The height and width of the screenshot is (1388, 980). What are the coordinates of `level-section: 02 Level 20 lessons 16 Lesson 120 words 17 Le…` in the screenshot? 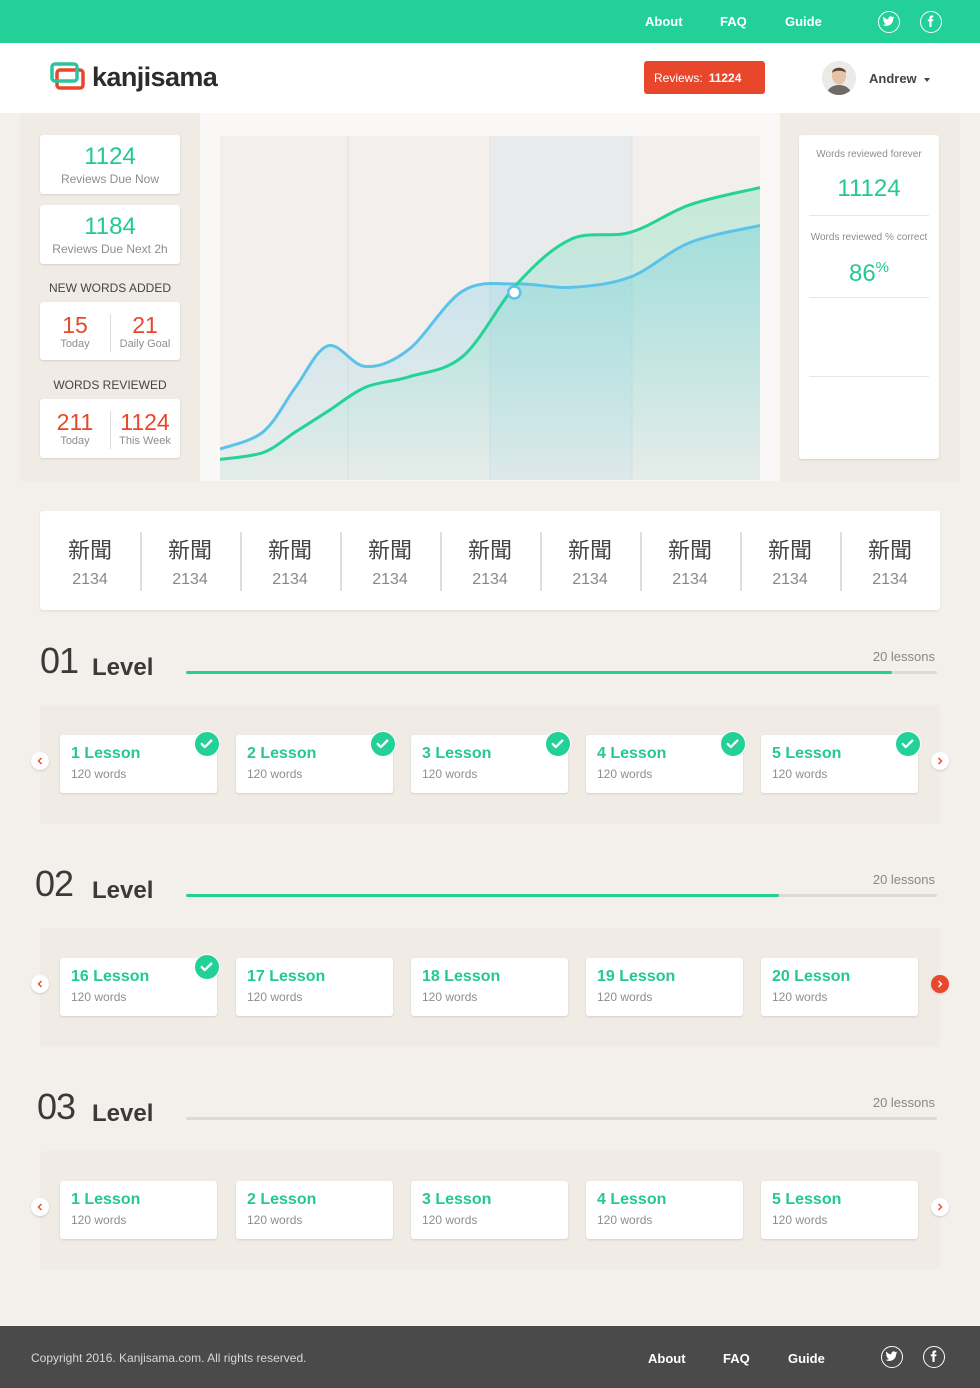 It's located at (490, 963).